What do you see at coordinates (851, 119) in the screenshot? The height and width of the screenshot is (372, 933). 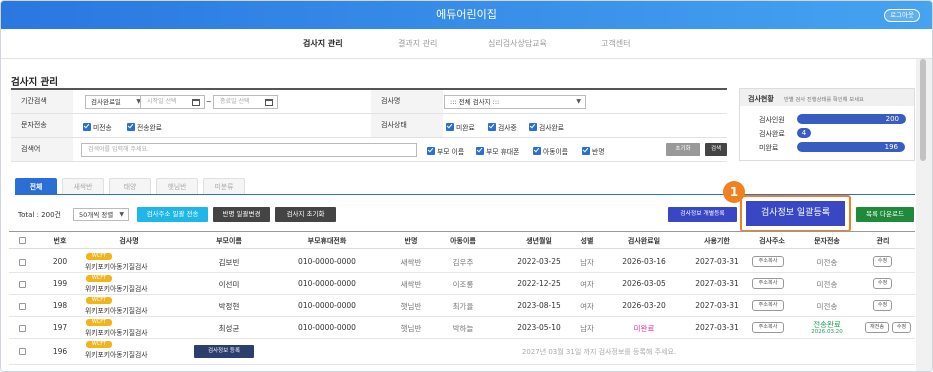 I see `status-total-bar: 200` at bounding box center [851, 119].